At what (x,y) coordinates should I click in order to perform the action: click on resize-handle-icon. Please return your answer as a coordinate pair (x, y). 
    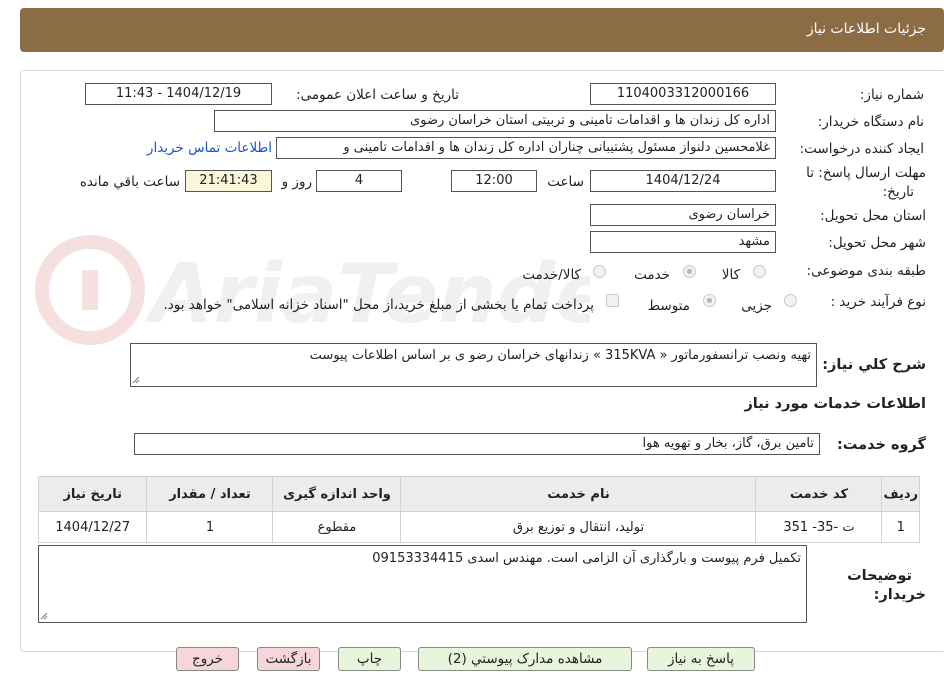
    Looking at the image, I should click on (136, 380).